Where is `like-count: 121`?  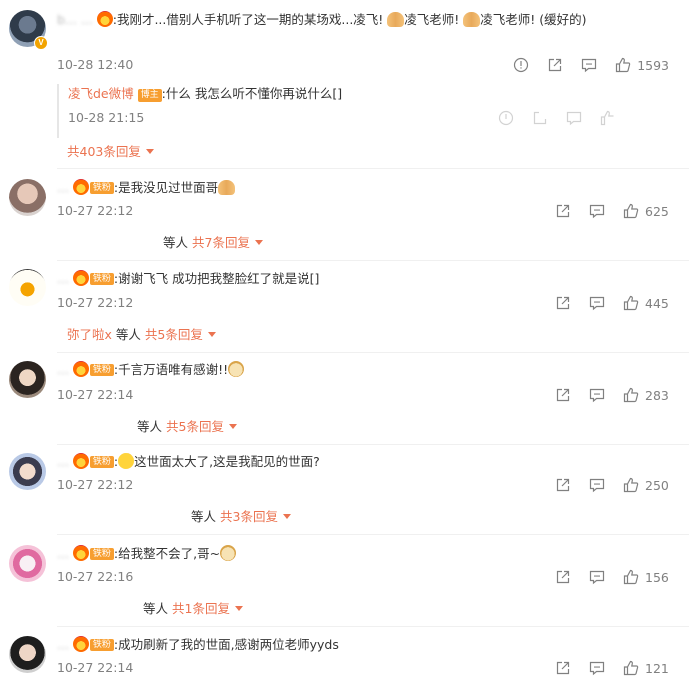 like-count: 121 is located at coordinates (657, 668).